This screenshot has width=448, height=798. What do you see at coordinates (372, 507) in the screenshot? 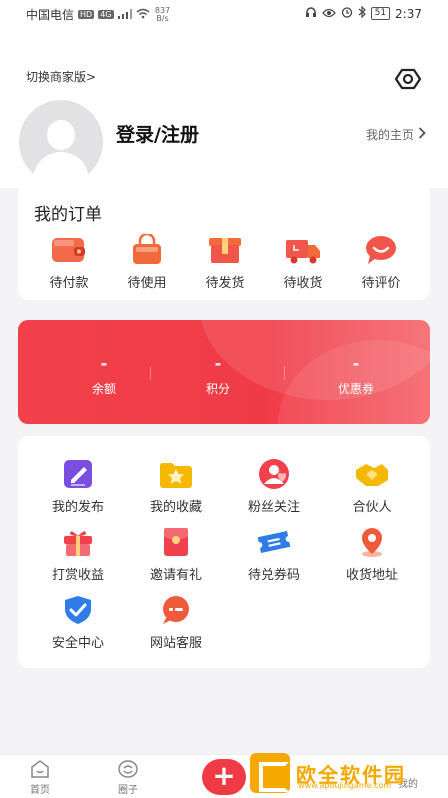
I see `service-label: 合伙人` at bounding box center [372, 507].